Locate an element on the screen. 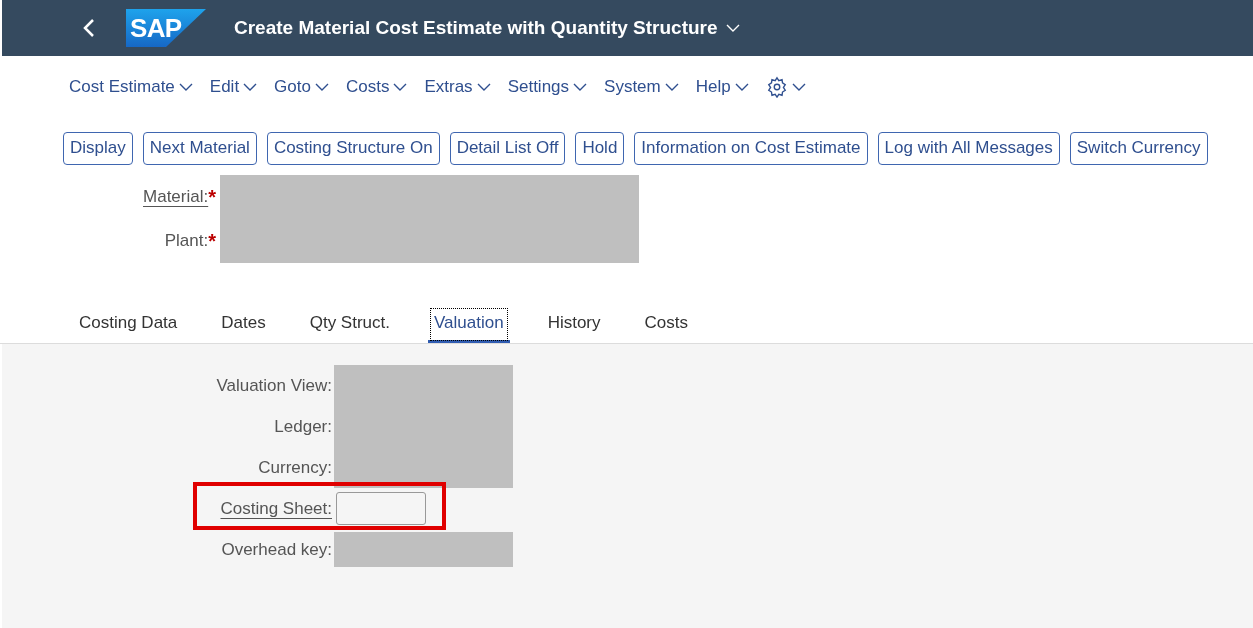 The height and width of the screenshot is (628, 1253). tab: Dates is located at coordinates (243, 324).